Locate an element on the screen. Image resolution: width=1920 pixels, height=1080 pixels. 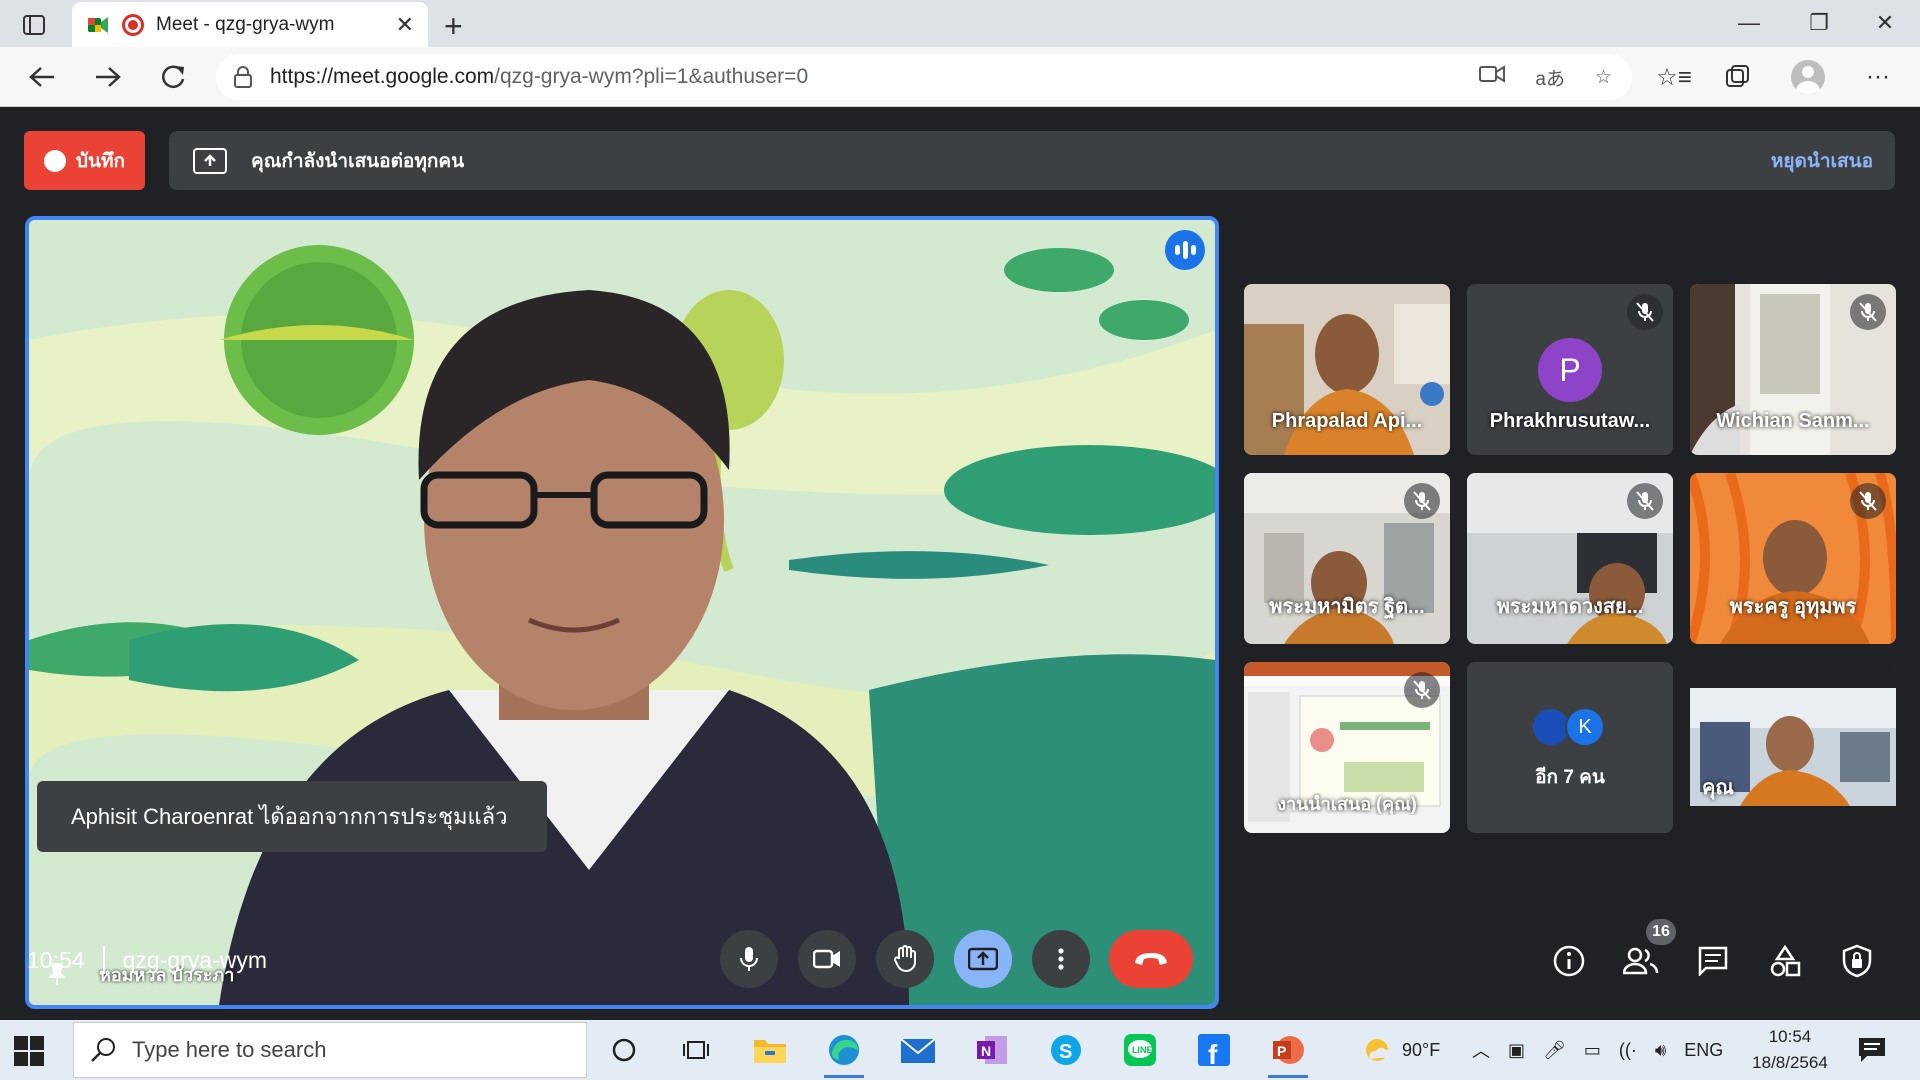
chat-icon is located at coordinates (1713, 961).